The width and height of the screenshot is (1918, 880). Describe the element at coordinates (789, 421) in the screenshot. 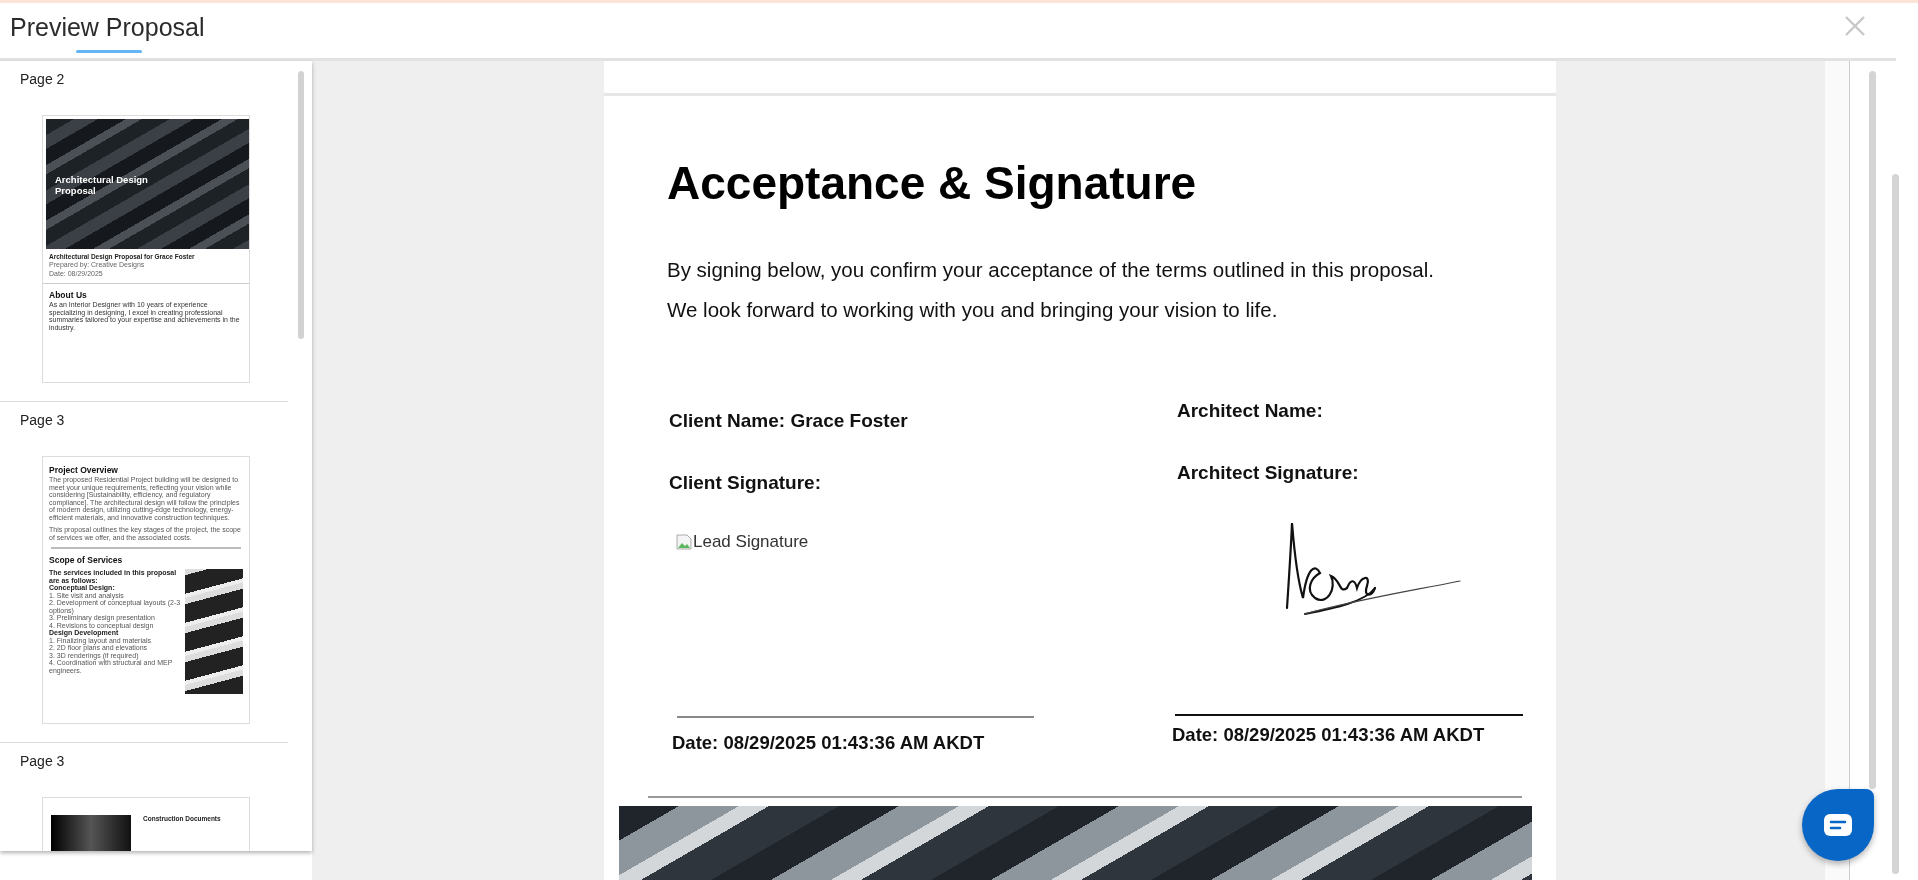

I see `name-label: Client Name: Grace Foster` at that location.